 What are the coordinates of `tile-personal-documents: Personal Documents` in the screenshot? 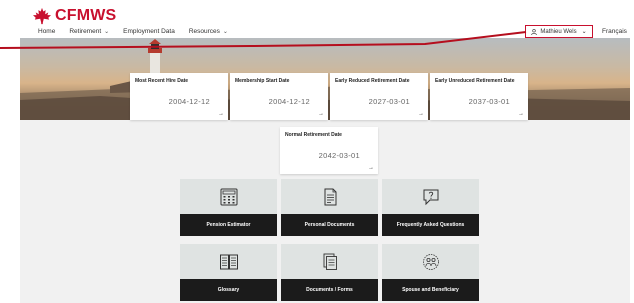 It's located at (329, 207).